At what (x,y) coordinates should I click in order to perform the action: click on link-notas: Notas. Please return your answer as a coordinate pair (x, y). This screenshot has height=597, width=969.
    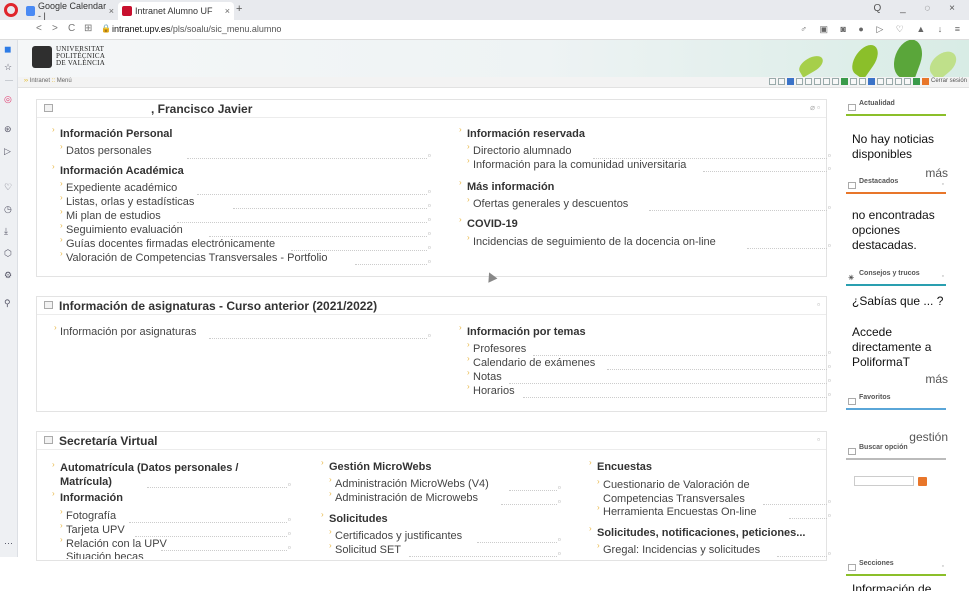
    Looking at the image, I should click on (484, 375).